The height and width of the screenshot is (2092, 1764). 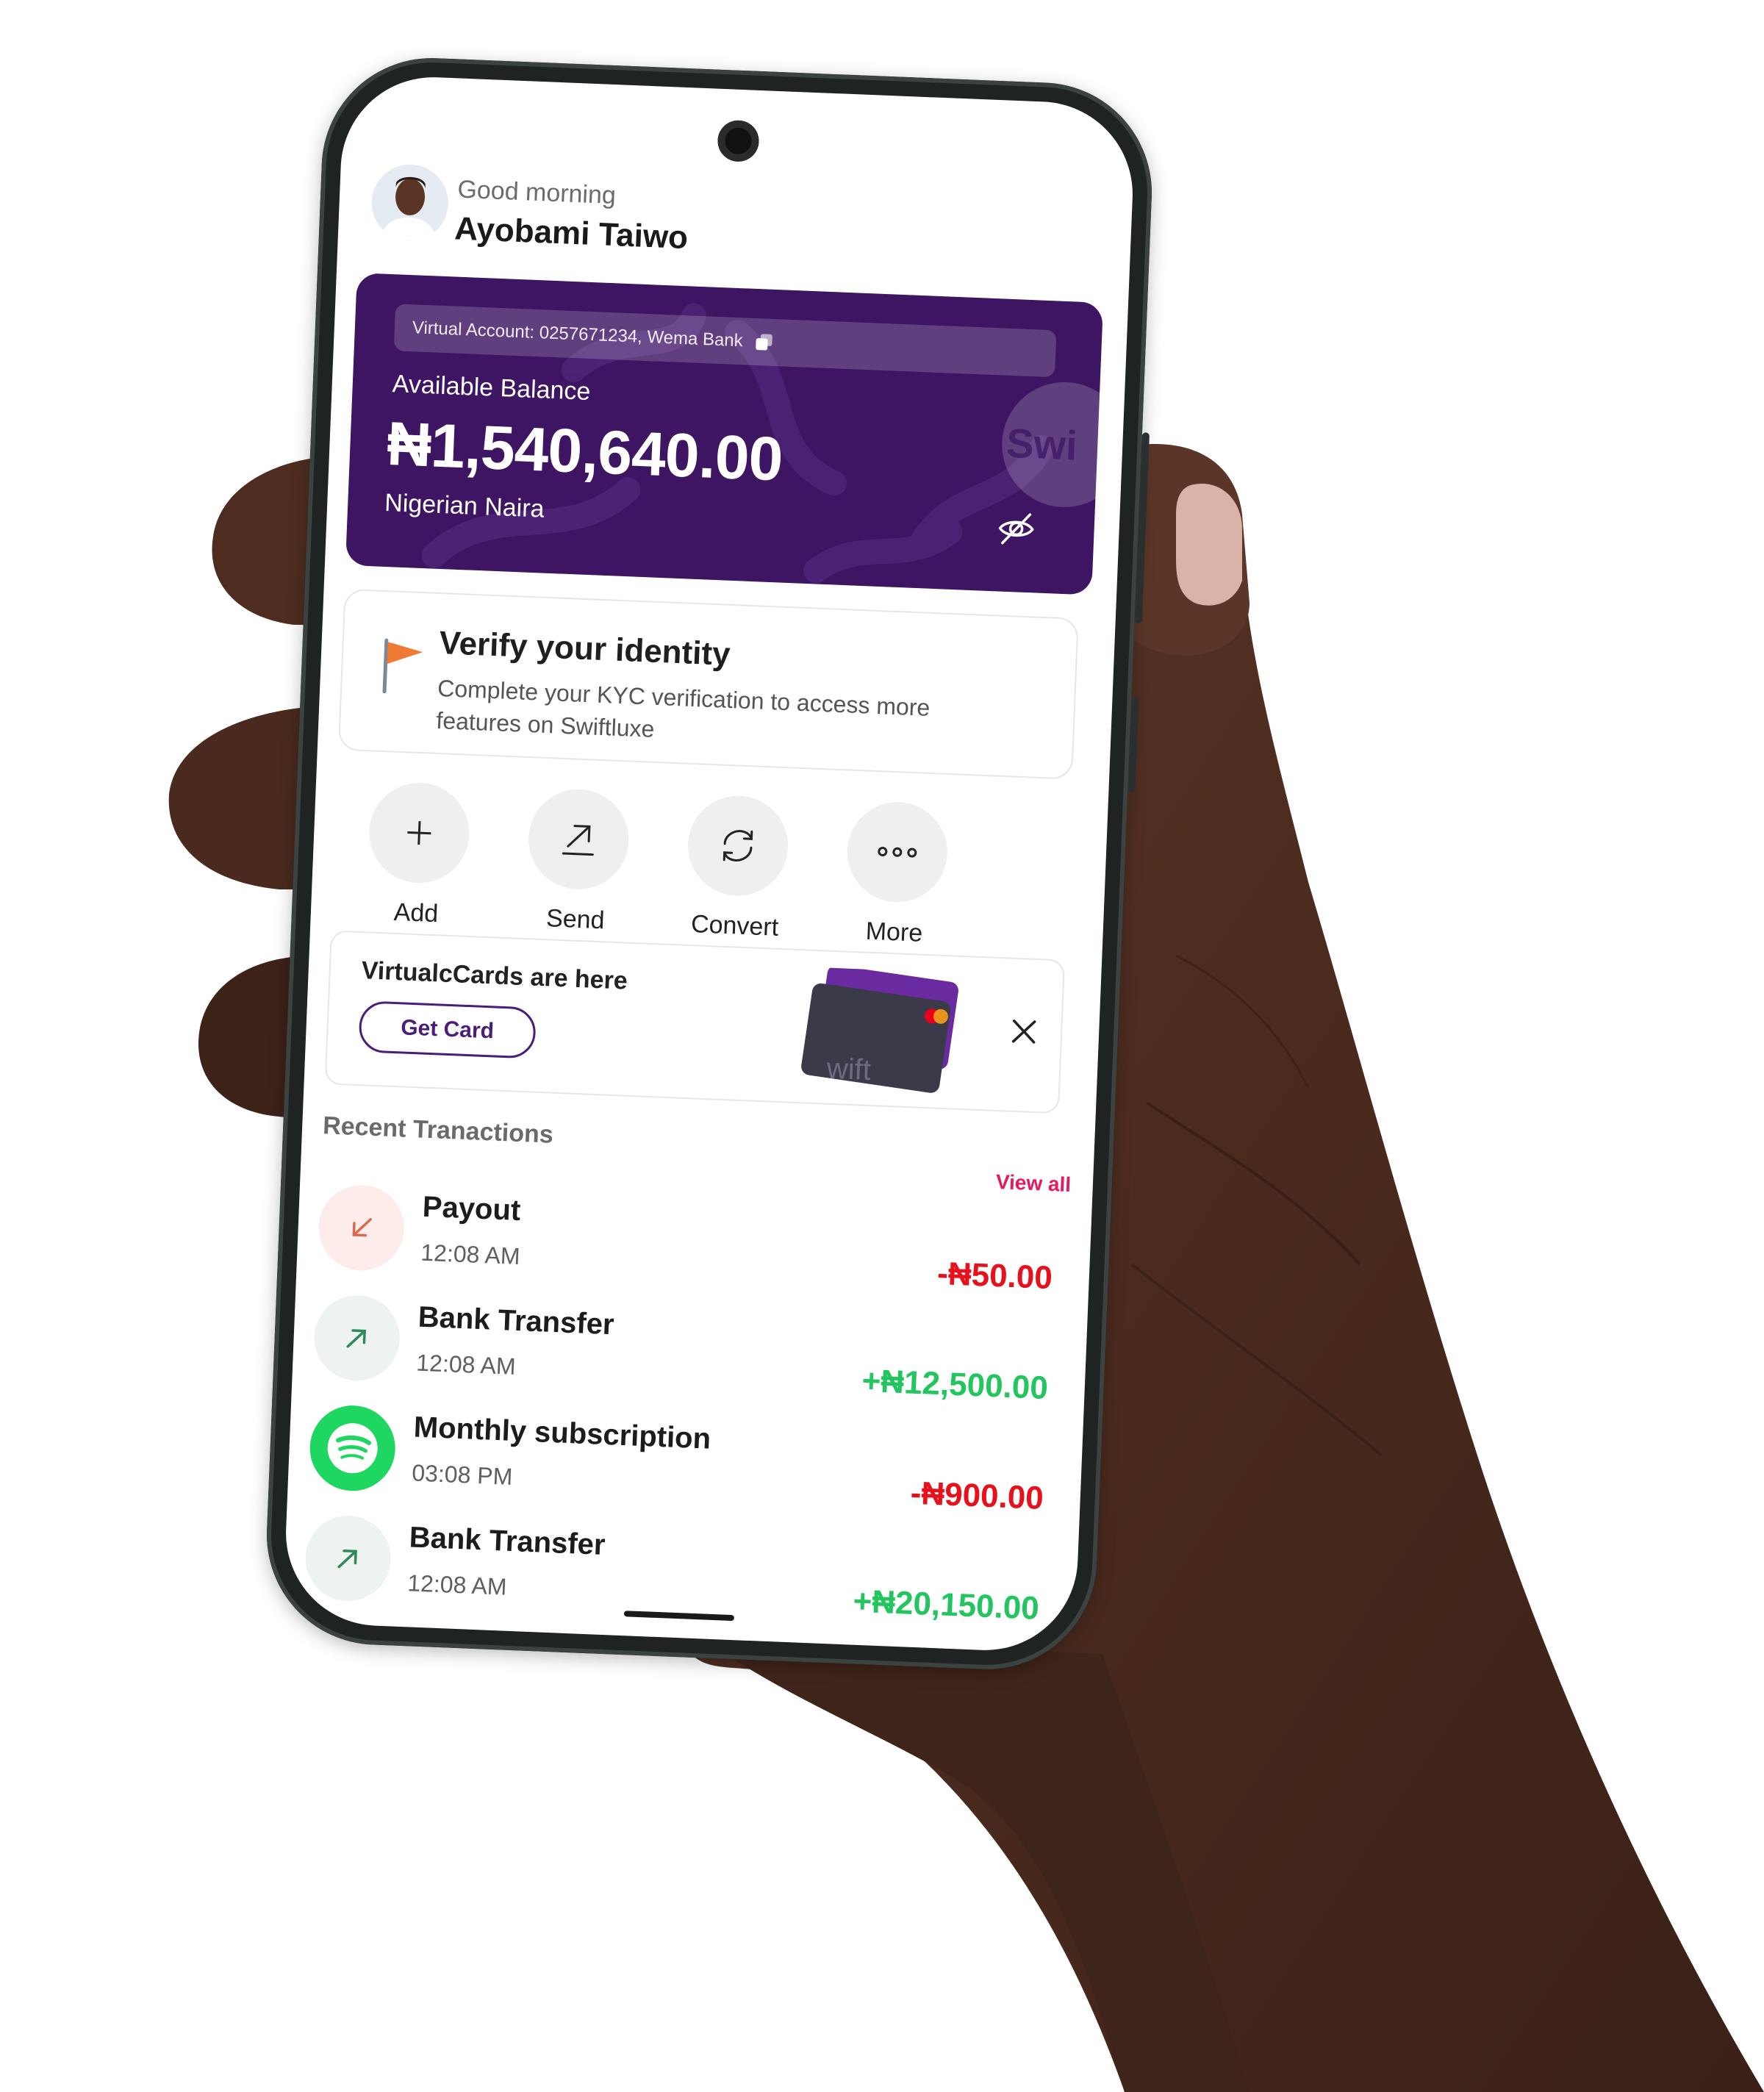 I want to click on transaction-title: Payout, so click(x=472, y=1209).